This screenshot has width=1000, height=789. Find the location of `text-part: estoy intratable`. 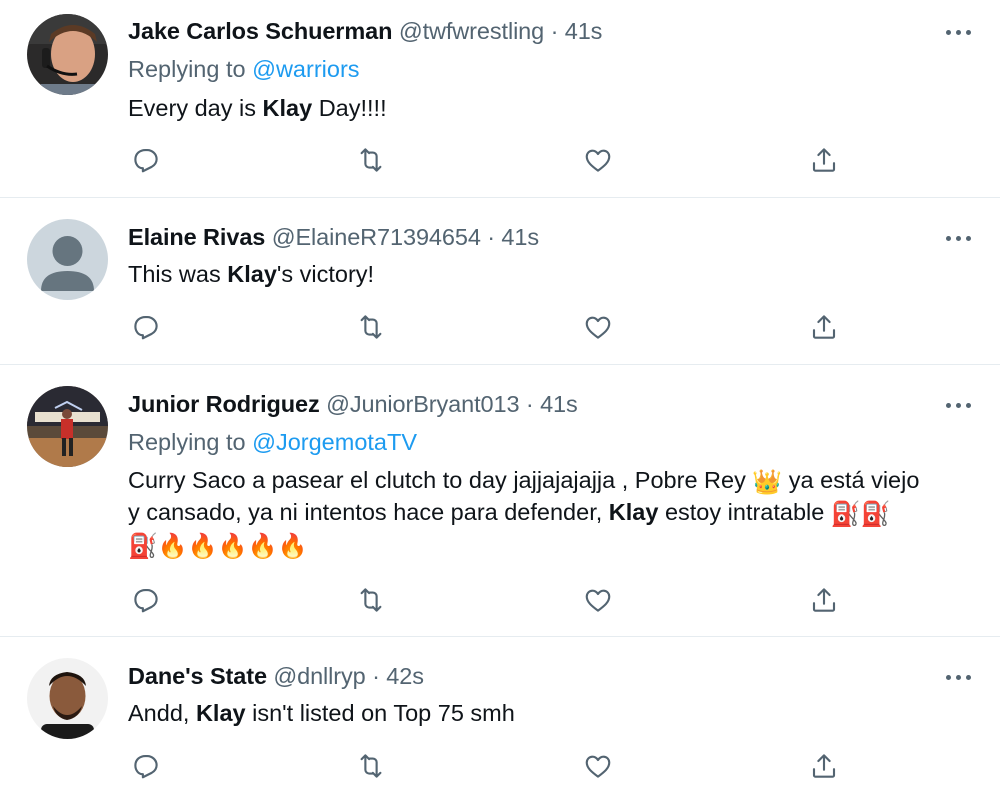

text-part: estoy intratable is located at coordinates (744, 512).